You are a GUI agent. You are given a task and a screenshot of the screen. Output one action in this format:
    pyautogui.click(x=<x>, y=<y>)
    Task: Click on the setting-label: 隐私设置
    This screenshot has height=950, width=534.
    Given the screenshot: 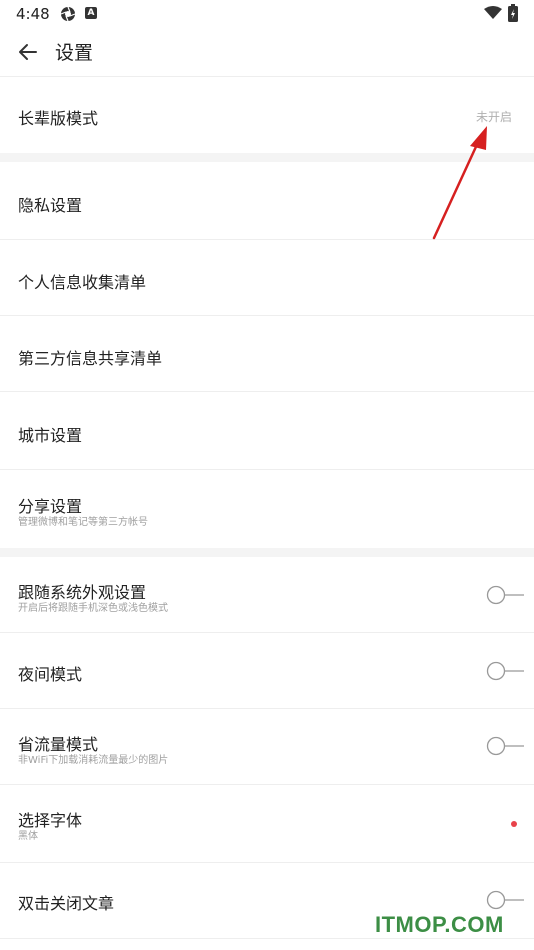 What is the action you would take?
    pyautogui.click(x=50, y=205)
    